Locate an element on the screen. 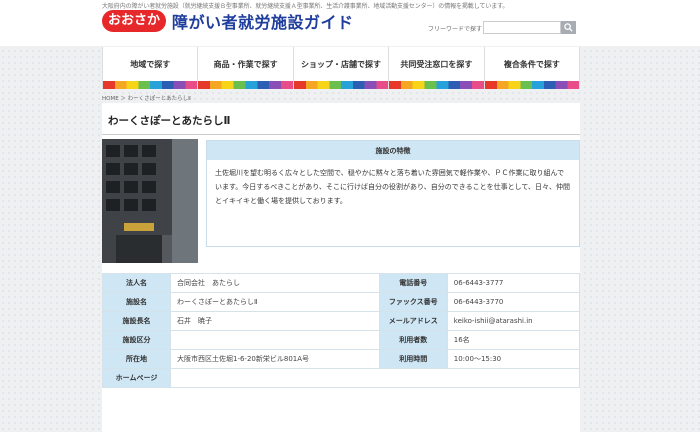 The image size is (700, 432). nav-area: 地域で探す is located at coordinates (150, 68).